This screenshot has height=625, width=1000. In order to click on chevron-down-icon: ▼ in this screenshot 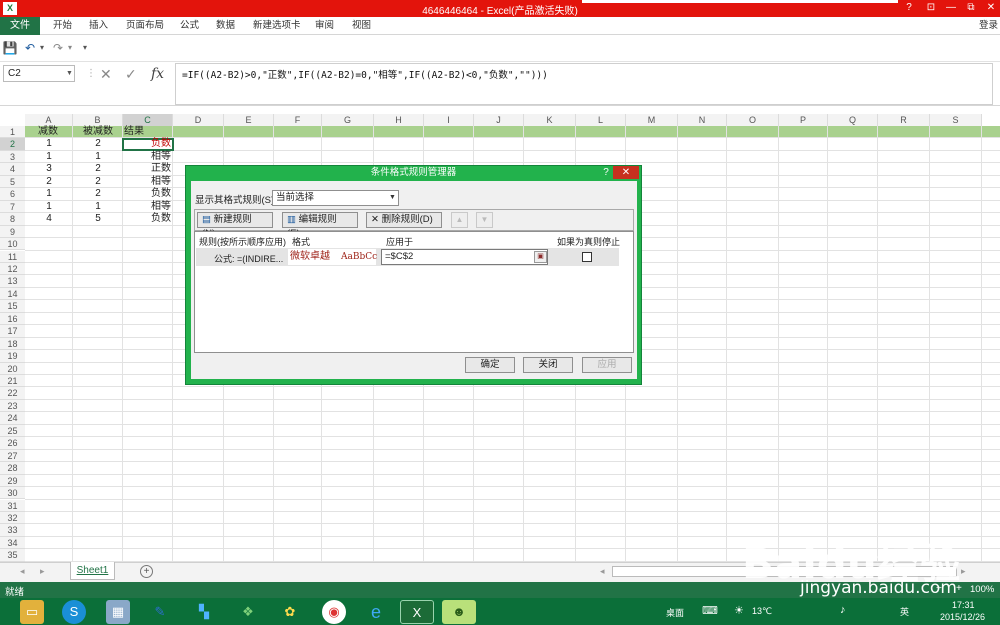, I will do `click(392, 198)`.